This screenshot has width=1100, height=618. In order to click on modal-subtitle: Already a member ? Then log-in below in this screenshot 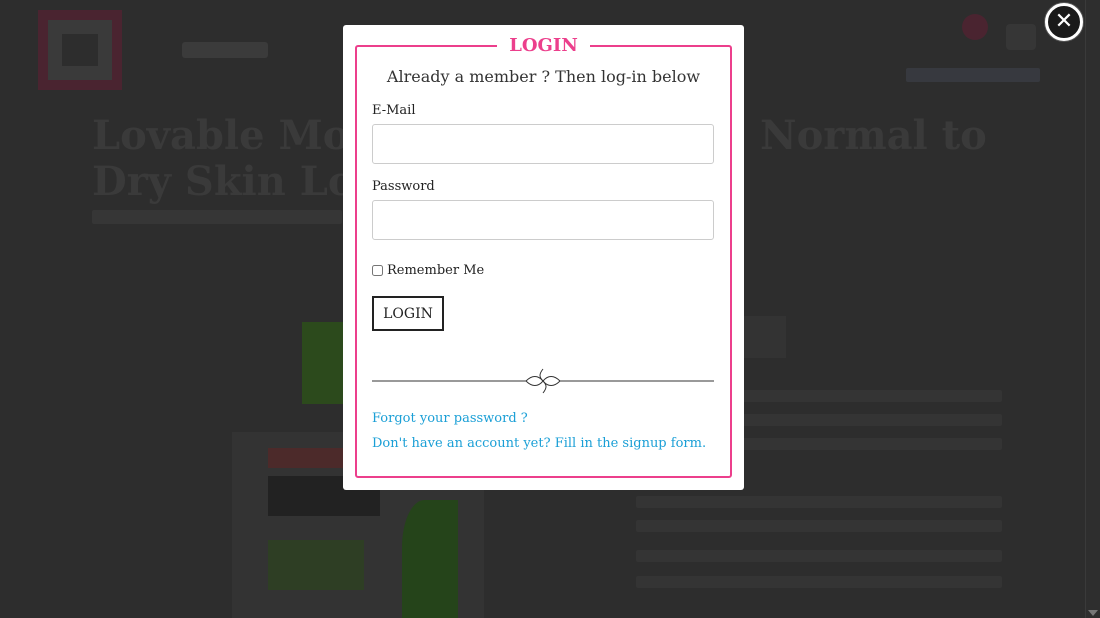, I will do `click(543, 76)`.